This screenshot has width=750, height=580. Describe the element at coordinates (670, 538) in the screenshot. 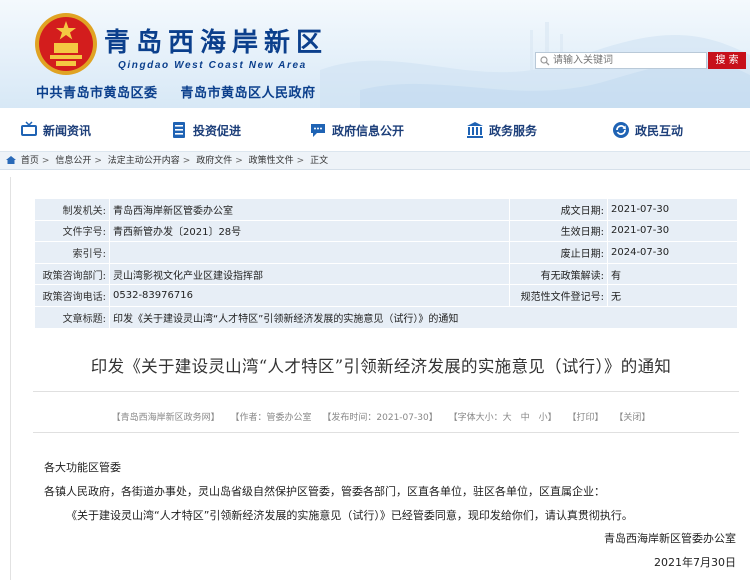

I see `signature: 青岛西海岸新区管委办公室` at that location.